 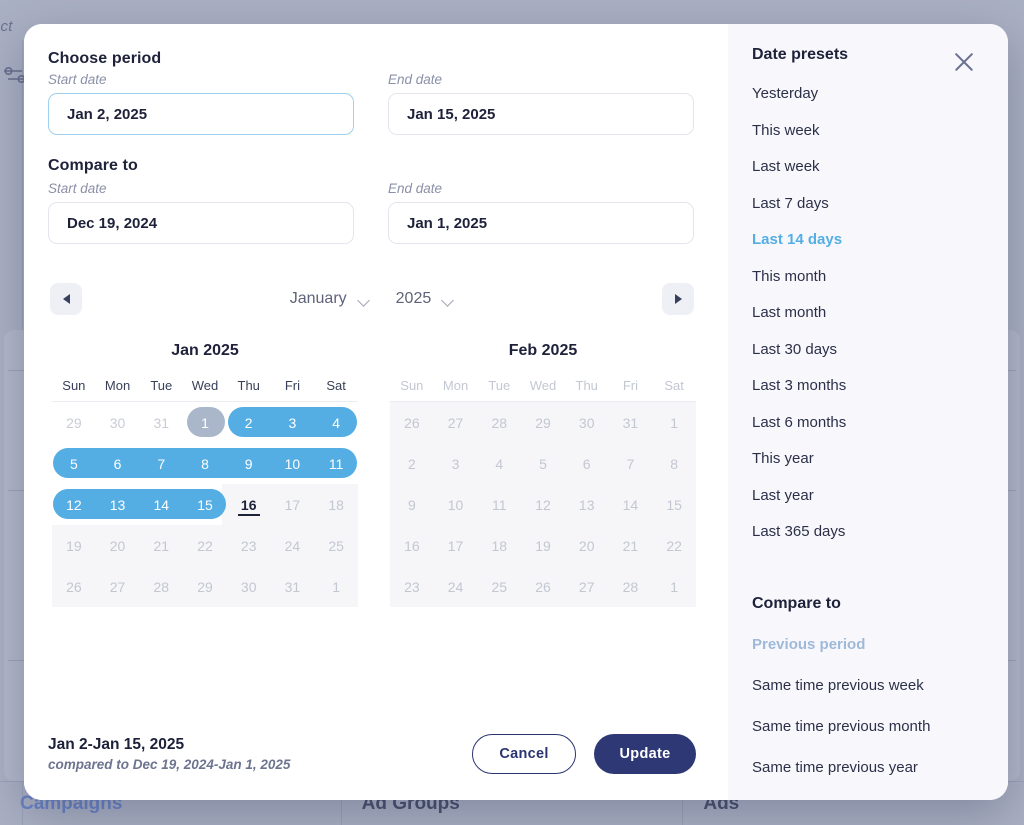 What do you see at coordinates (880, 644) in the screenshot?
I see `compare-option-item: Previous period` at bounding box center [880, 644].